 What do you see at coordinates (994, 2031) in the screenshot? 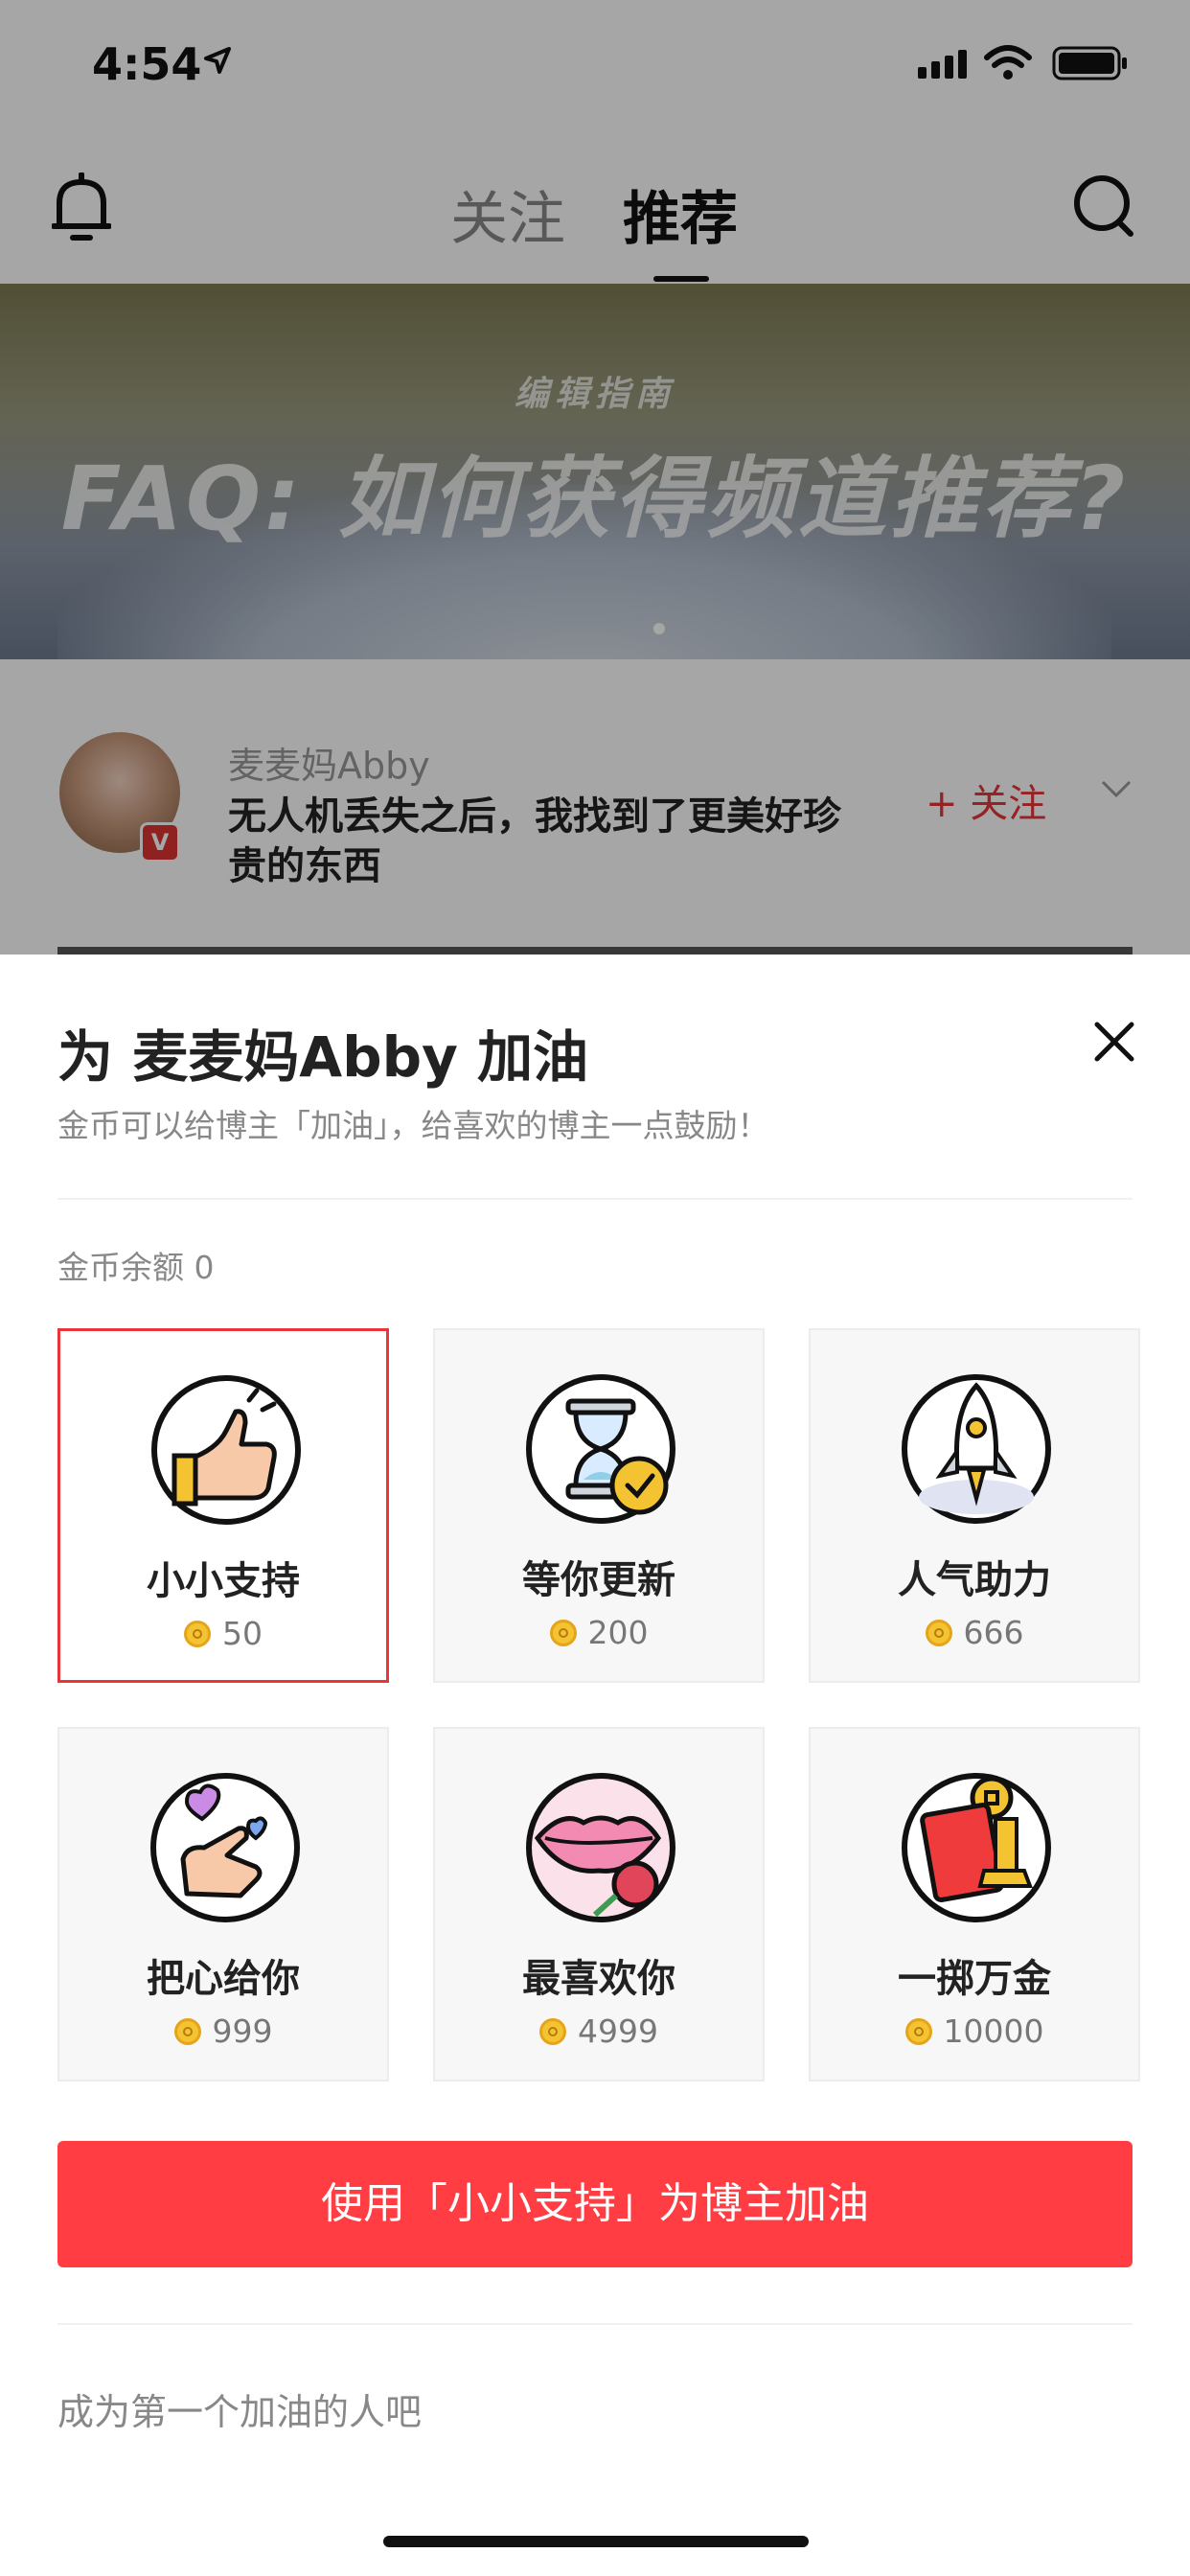
I see `gift-price-value: 10000` at bounding box center [994, 2031].